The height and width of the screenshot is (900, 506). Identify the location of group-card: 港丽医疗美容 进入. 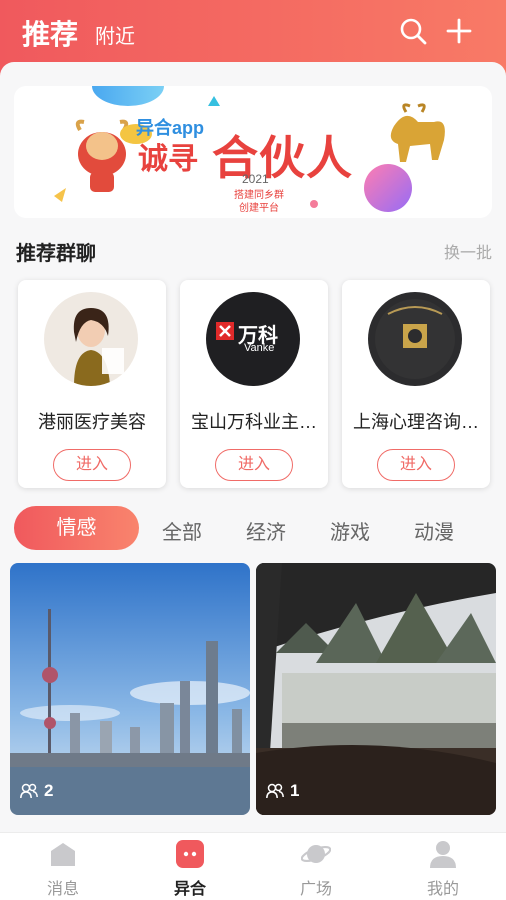
(92, 384).